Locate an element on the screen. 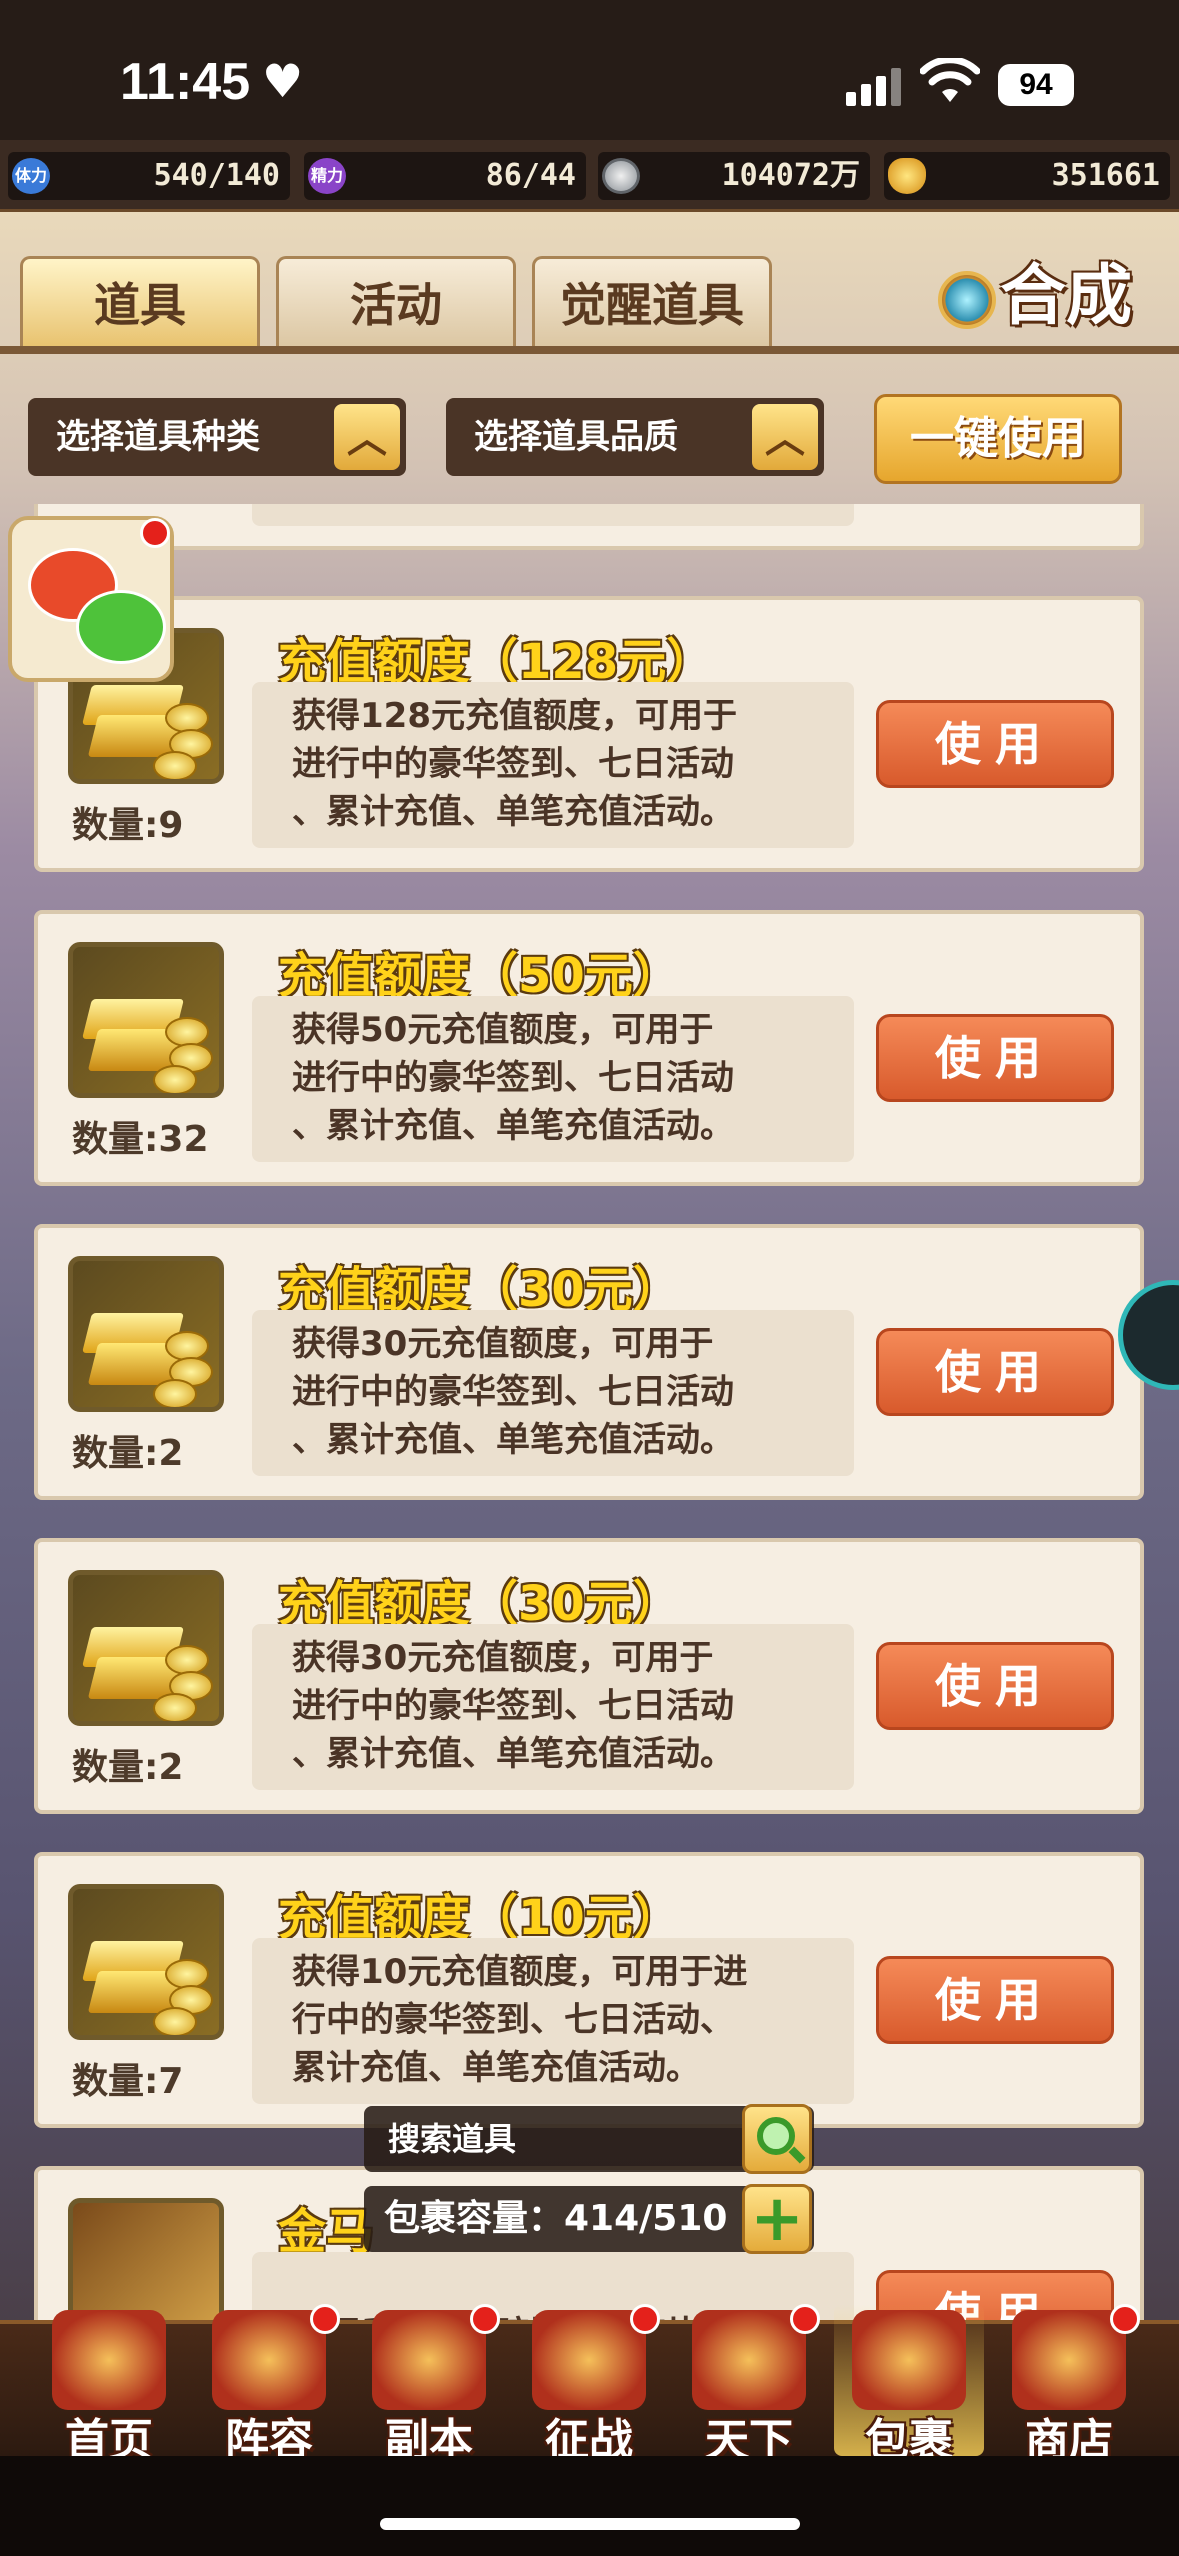 This screenshot has height=2556, width=1179. chat-bubble-green-icon is located at coordinates (121, 627).